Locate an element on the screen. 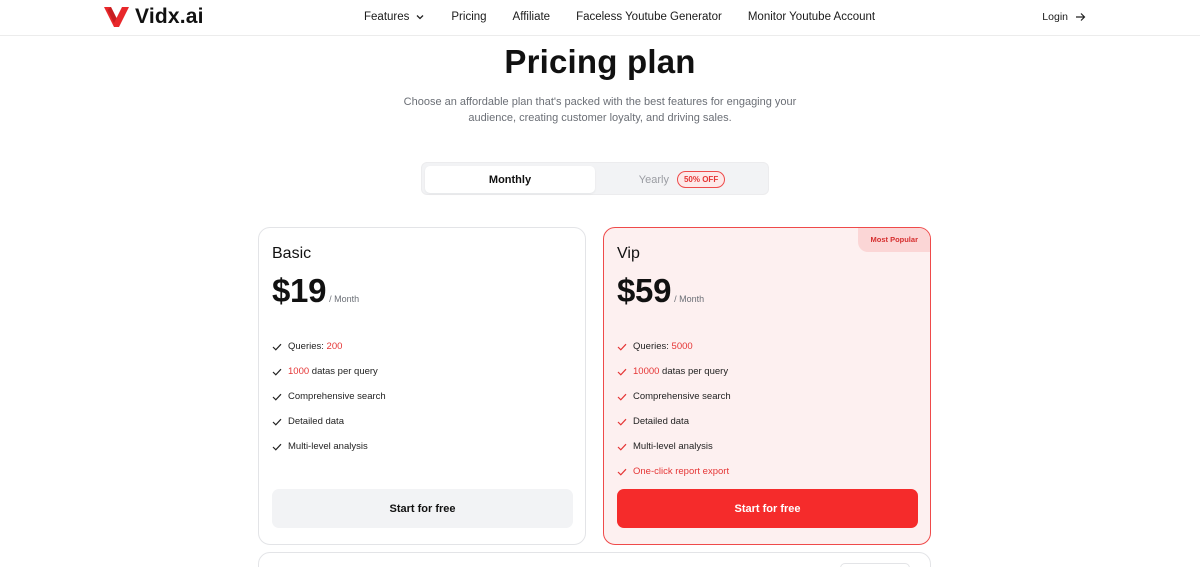  arrow-right-icon is located at coordinates (1081, 17).